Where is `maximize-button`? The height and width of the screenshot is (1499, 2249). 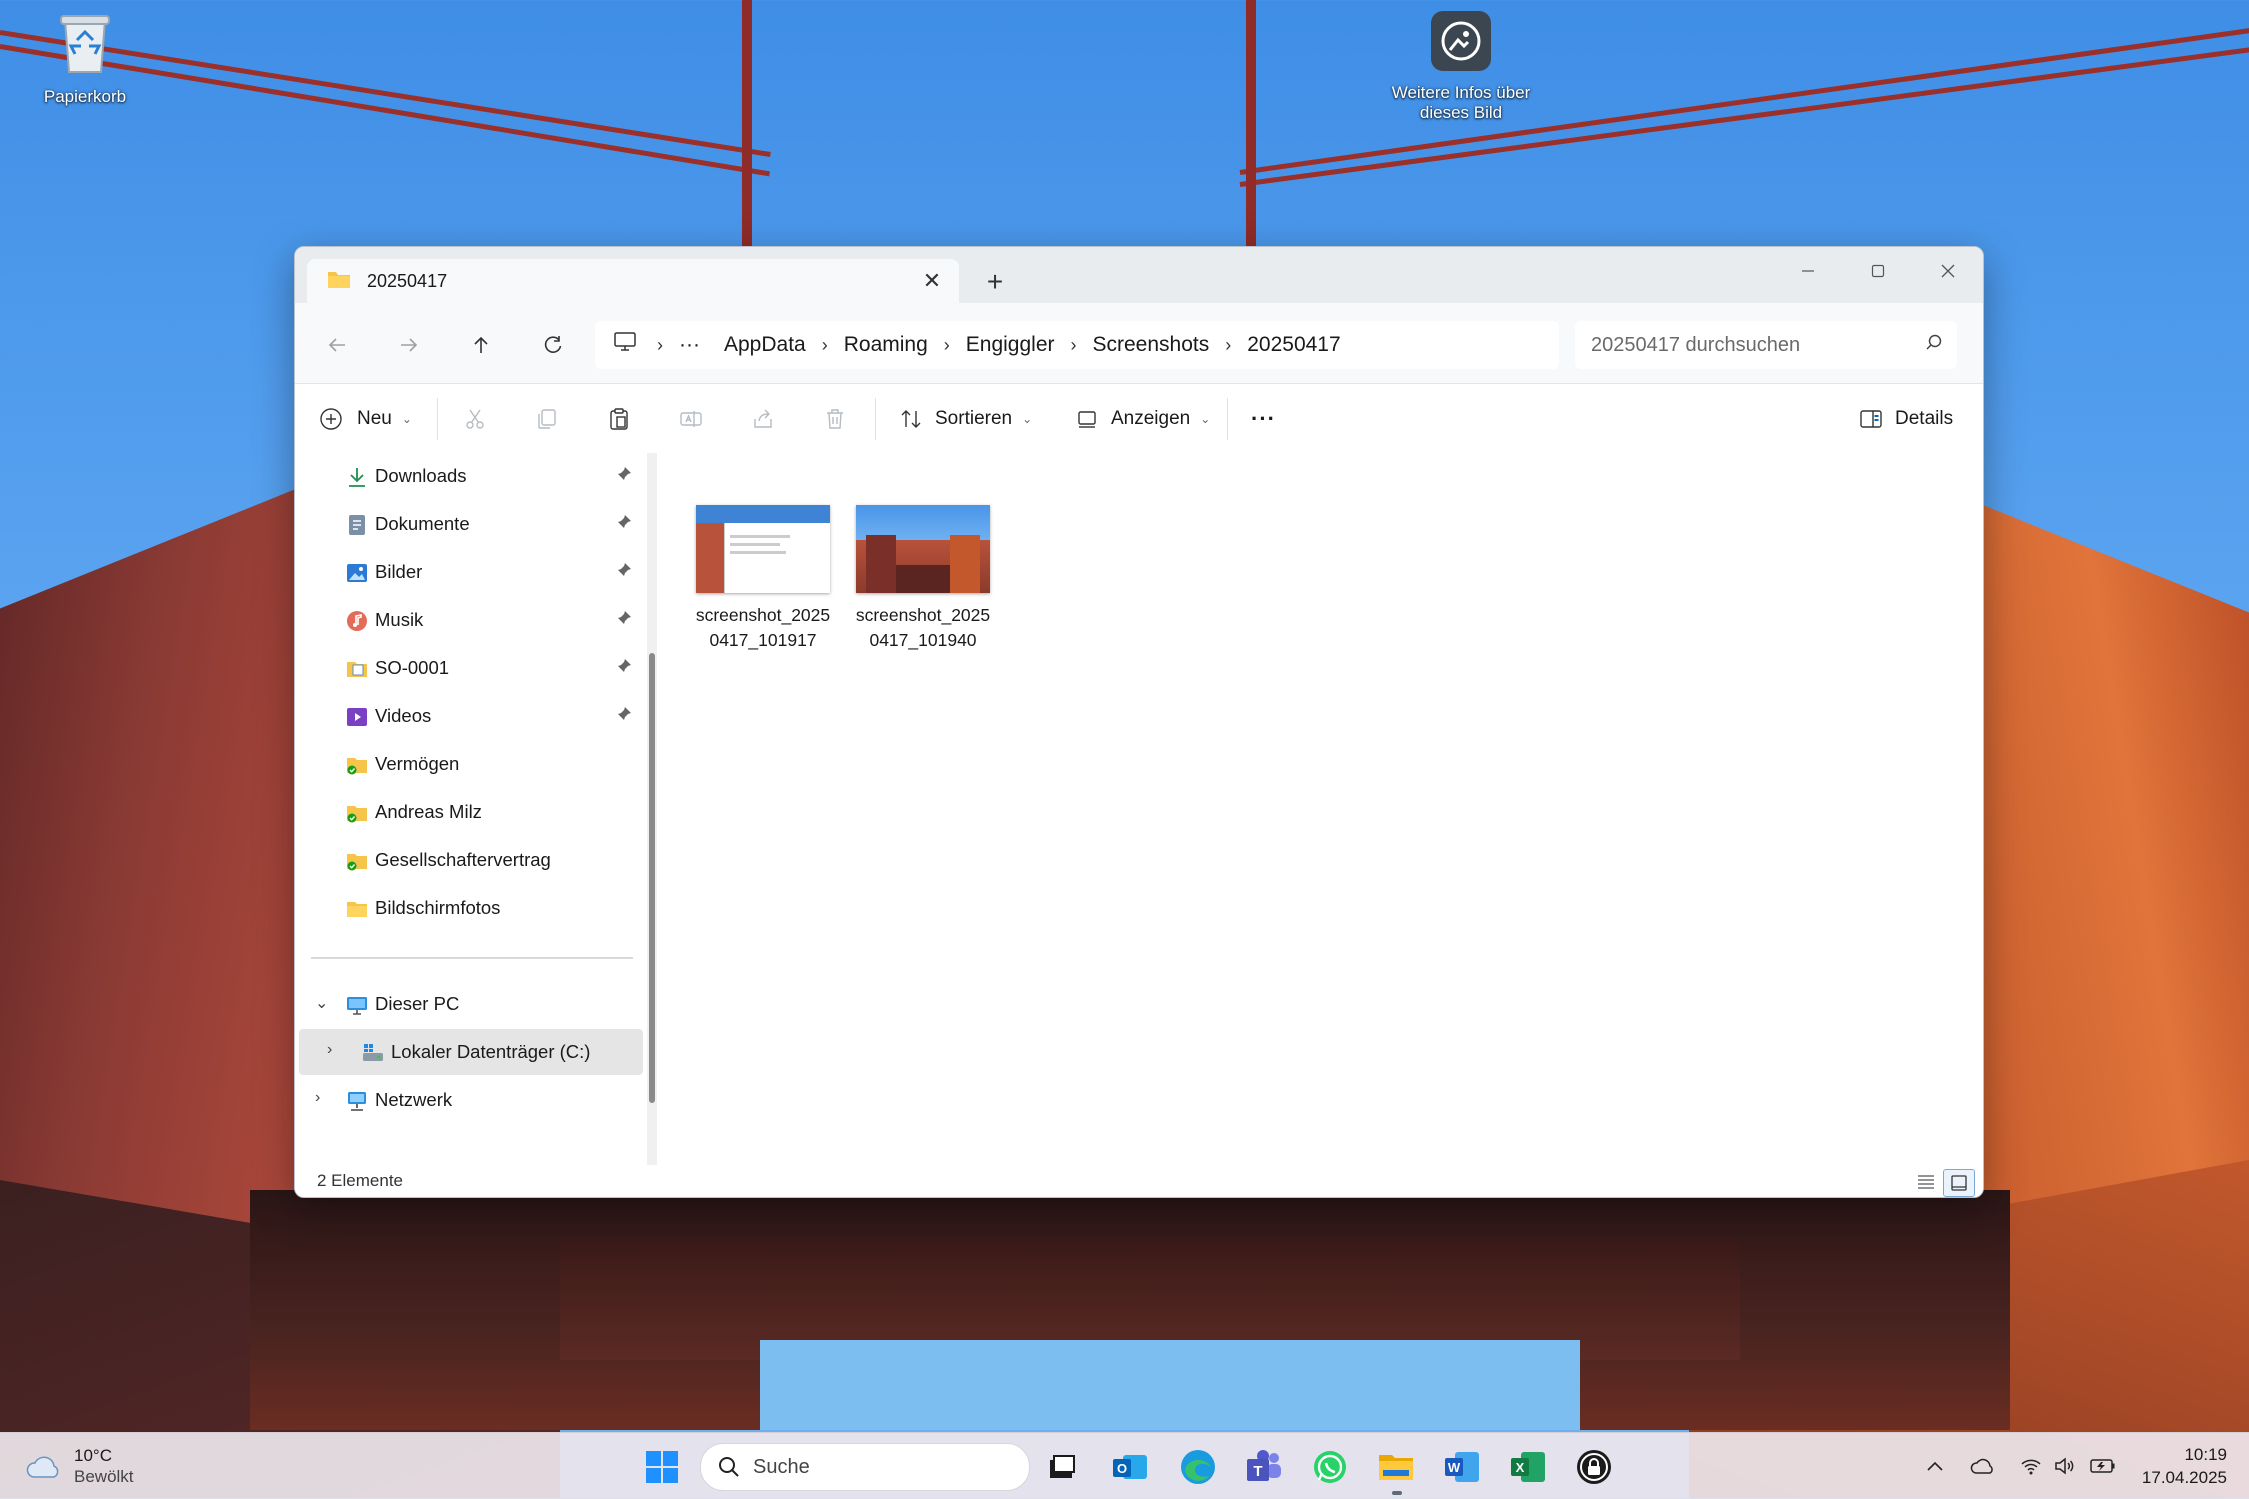
maximize-button is located at coordinates (1878, 271).